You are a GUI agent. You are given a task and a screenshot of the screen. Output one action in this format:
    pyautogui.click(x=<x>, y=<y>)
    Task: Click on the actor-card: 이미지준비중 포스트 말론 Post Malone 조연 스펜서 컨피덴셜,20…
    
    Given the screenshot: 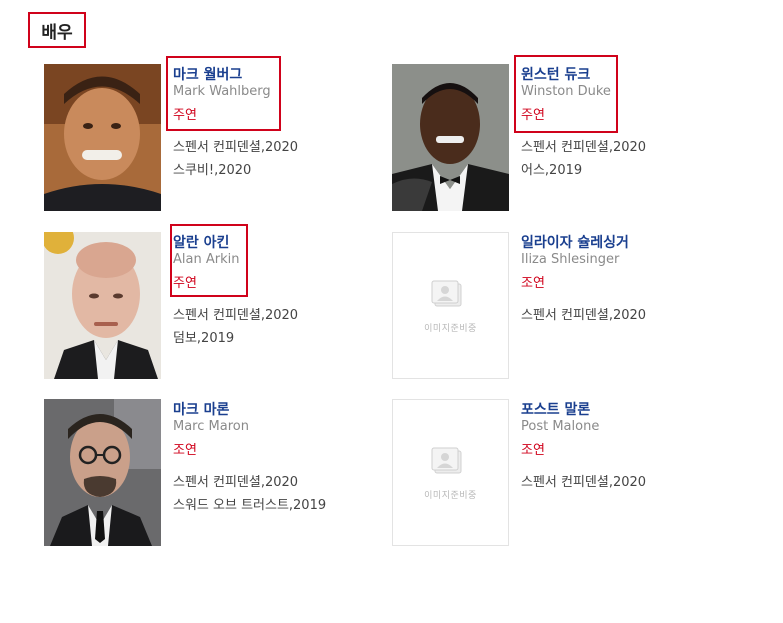 What is the action you would take?
    pyautogui.click(x=562, y=474)
    